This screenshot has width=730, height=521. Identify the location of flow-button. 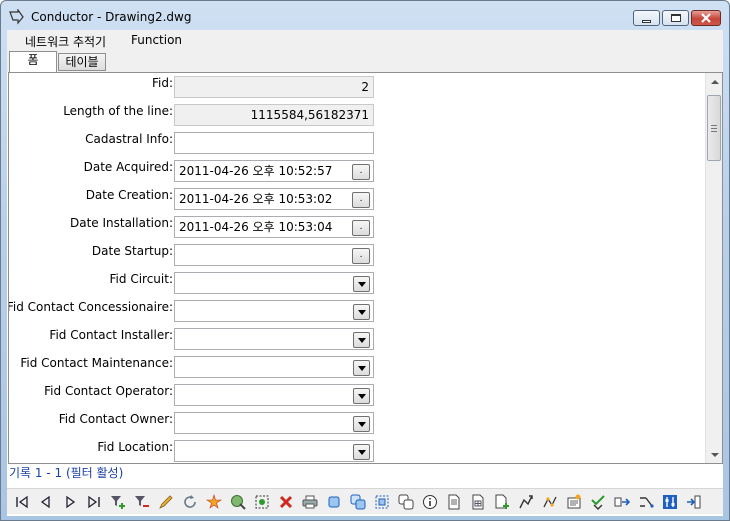
(646, 502).